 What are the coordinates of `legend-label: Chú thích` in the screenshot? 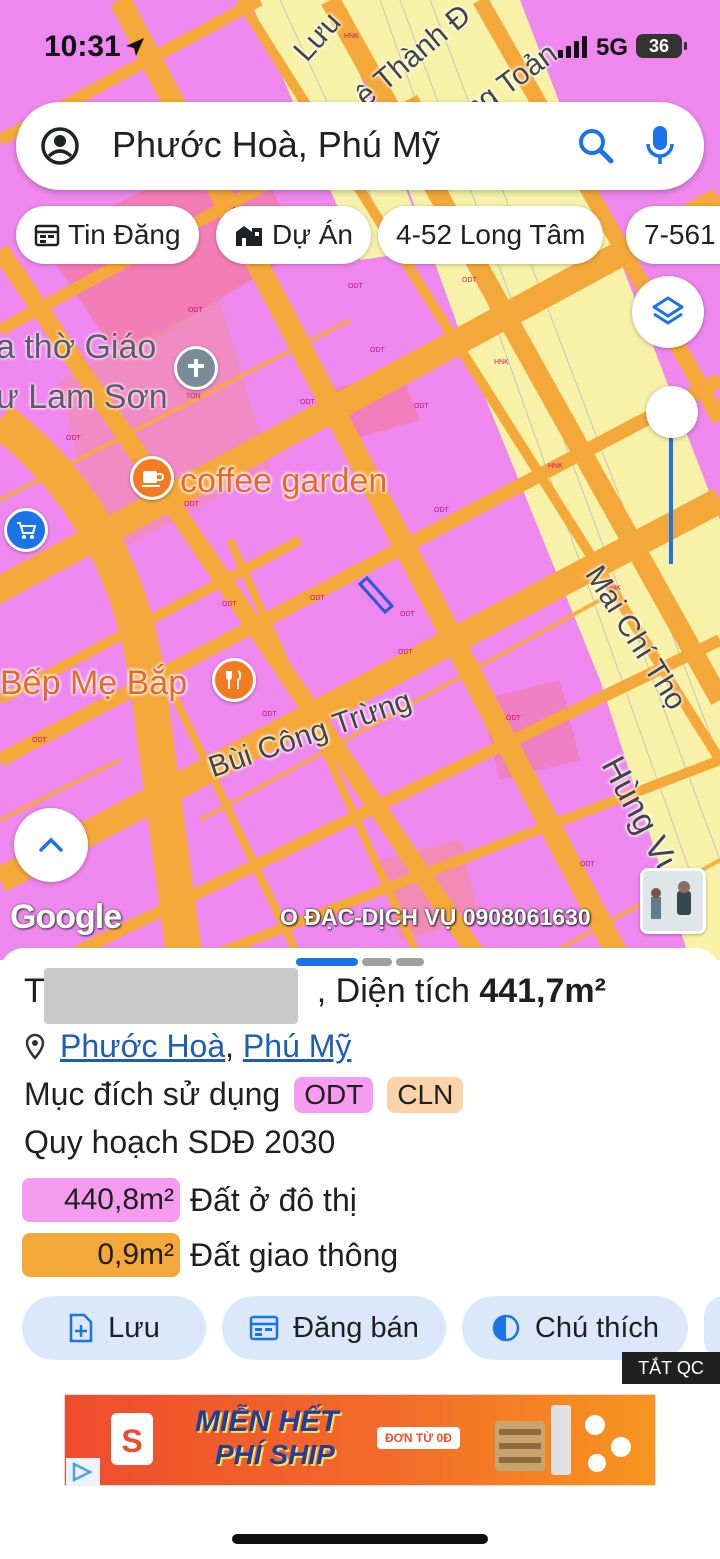 It's located at (597, 1327).